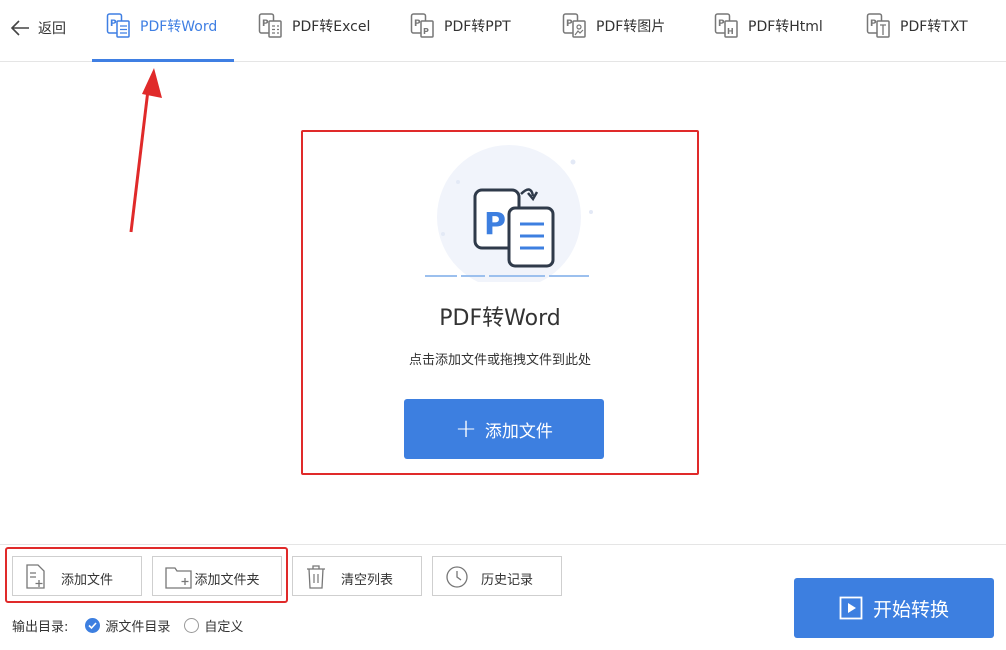 Image resolution: width=1006 pixels, height=650 pixels. What do you see at coordinates (631, 27) in the screenshot?
I see `tab-label: PDF转图片` at bounding box center [631, 27].